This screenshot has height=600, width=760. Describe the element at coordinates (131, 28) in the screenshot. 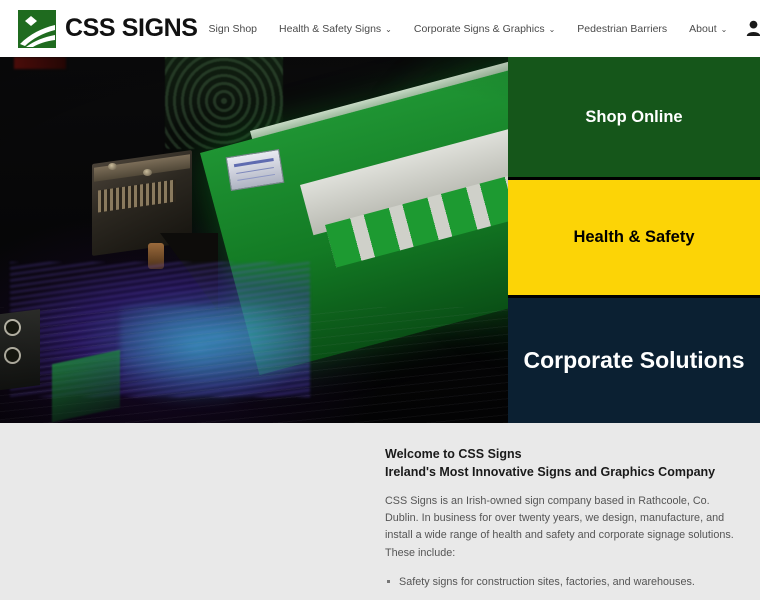

I see `brand-name: CSS SIGNS` at that location.